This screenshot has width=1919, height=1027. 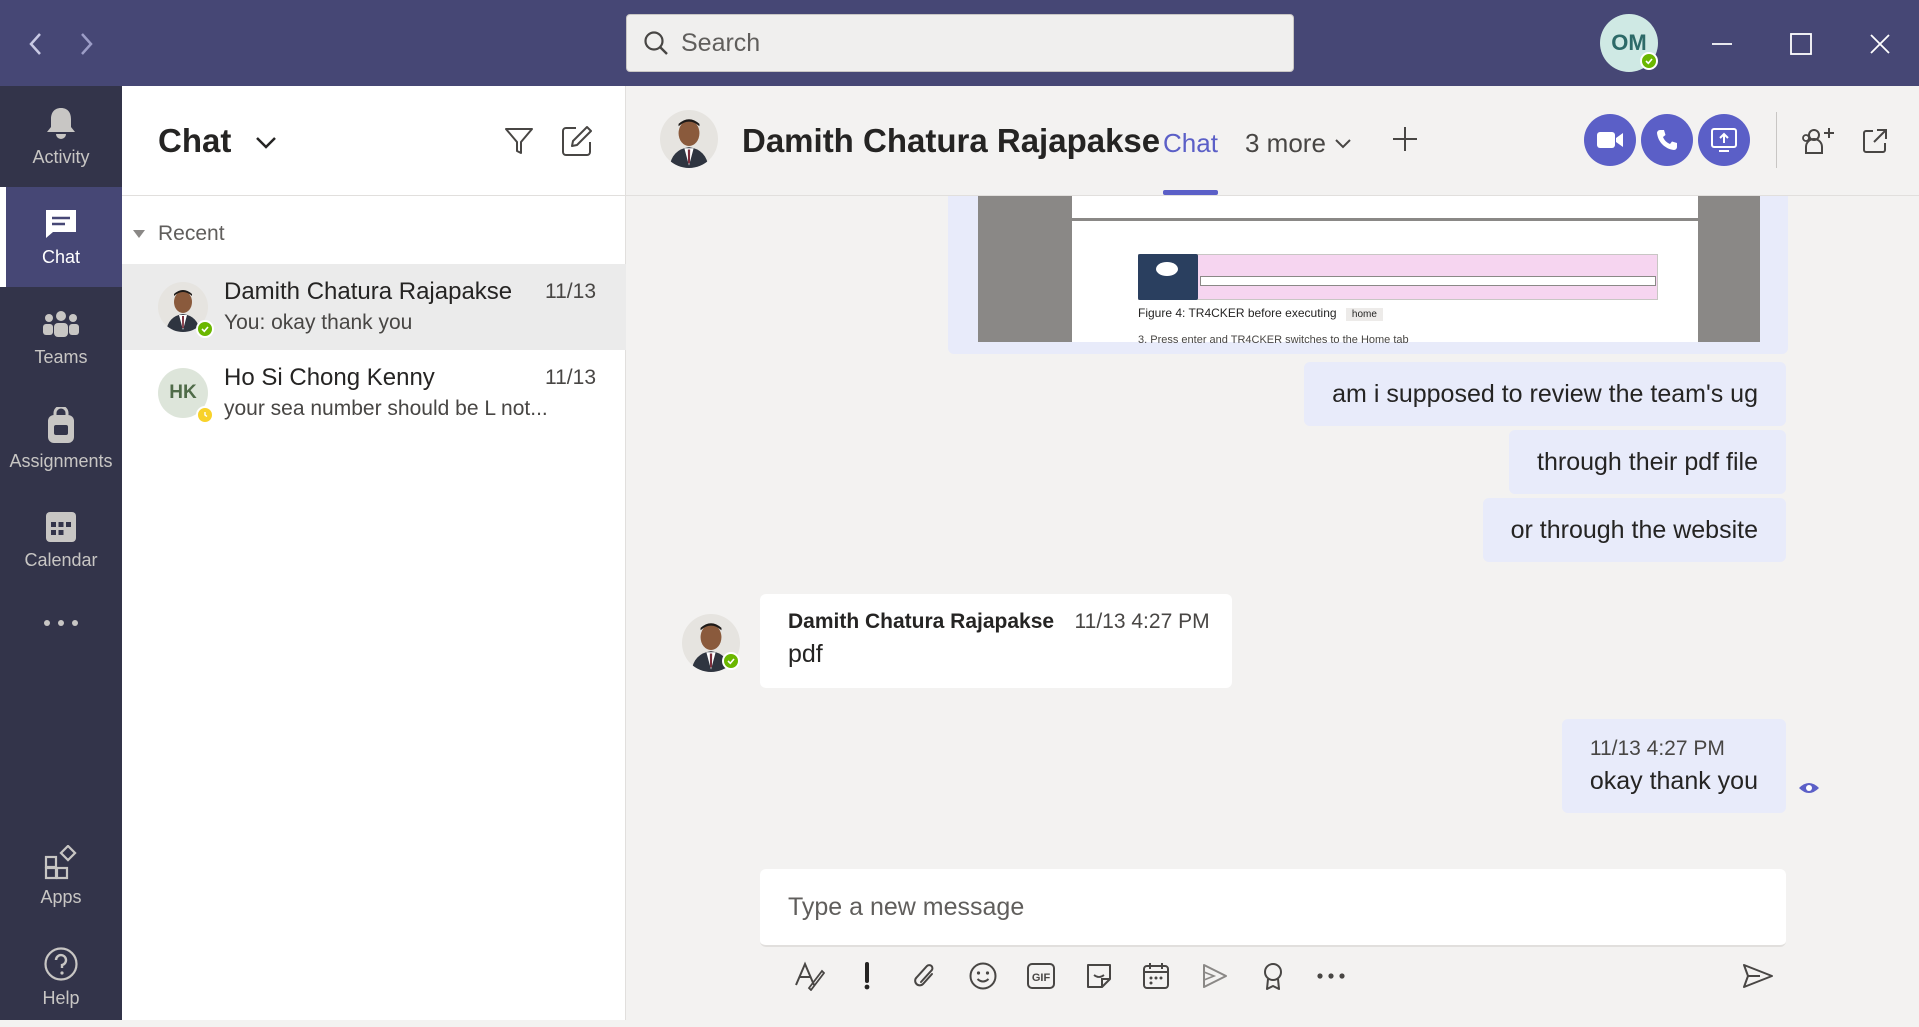 I want to click on badge-icon, so click(x=1273, y=976).